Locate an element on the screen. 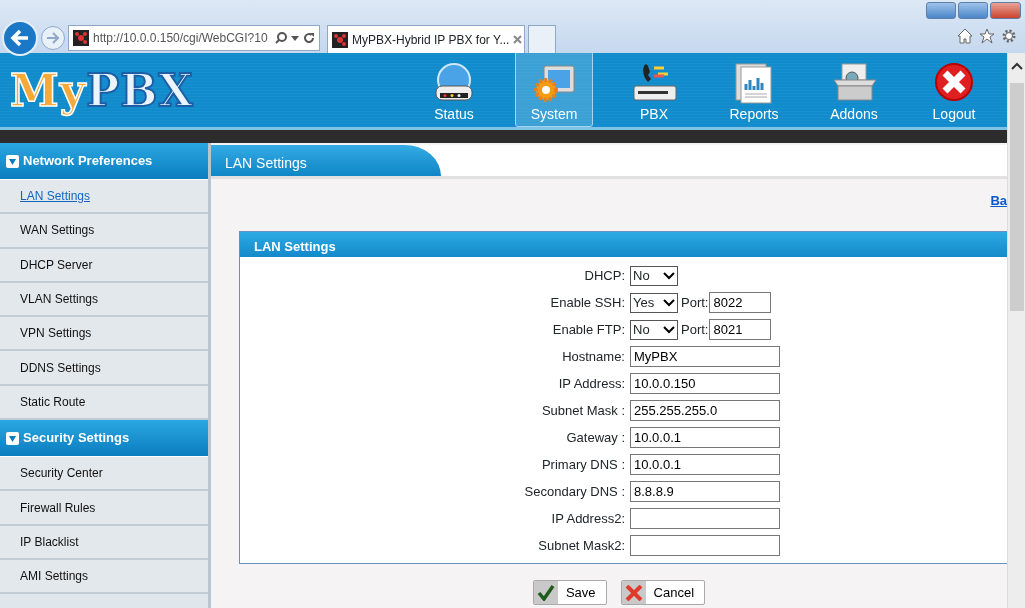 This screenshot has height=608, width=1025. scrollbar-thumb is located at coordinates (1017, 197).